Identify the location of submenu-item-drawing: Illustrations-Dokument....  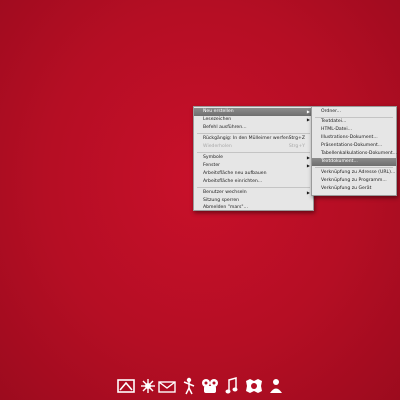
(354, 138).